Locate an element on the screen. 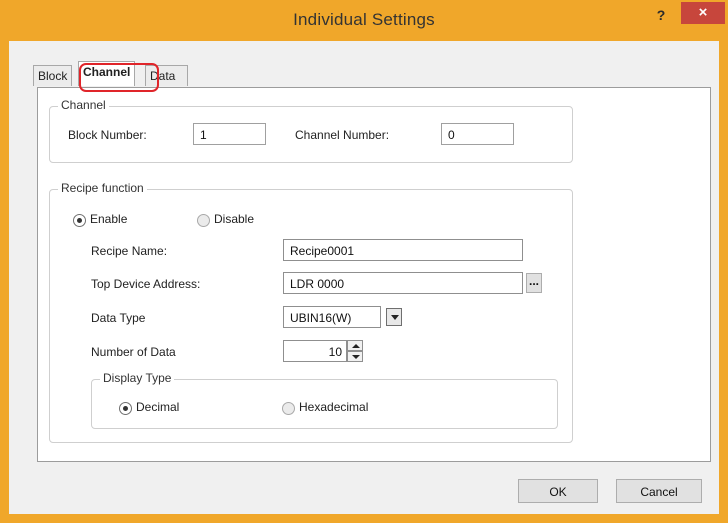 The height and width of the screenshot is (523, 728). recipe-group-legend: Recipe function is located at coordinates (102, 188).